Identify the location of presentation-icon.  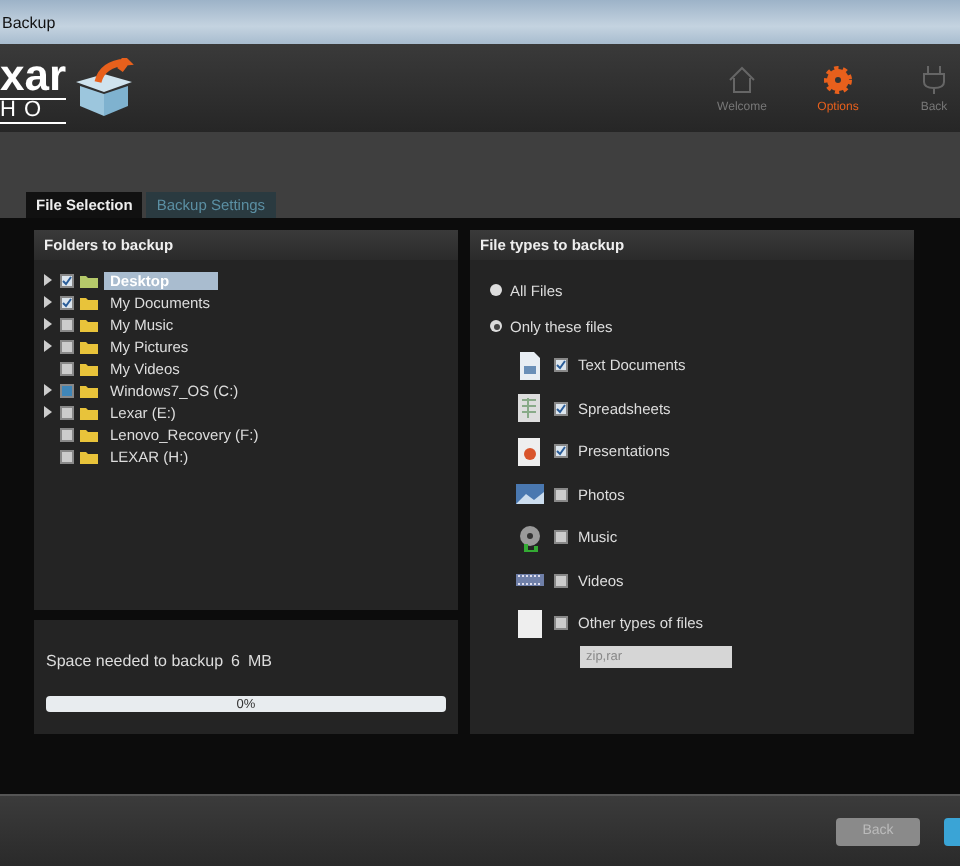
(530, 451).